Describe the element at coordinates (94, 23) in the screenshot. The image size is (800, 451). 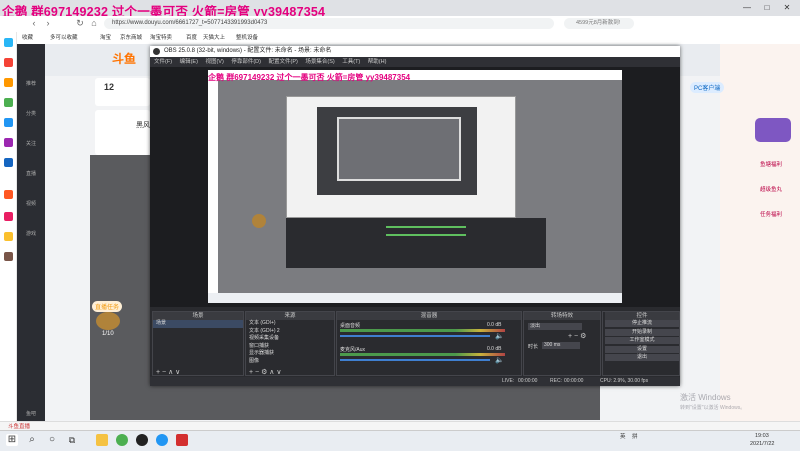
I see `home-icon: ⌂` at that location.